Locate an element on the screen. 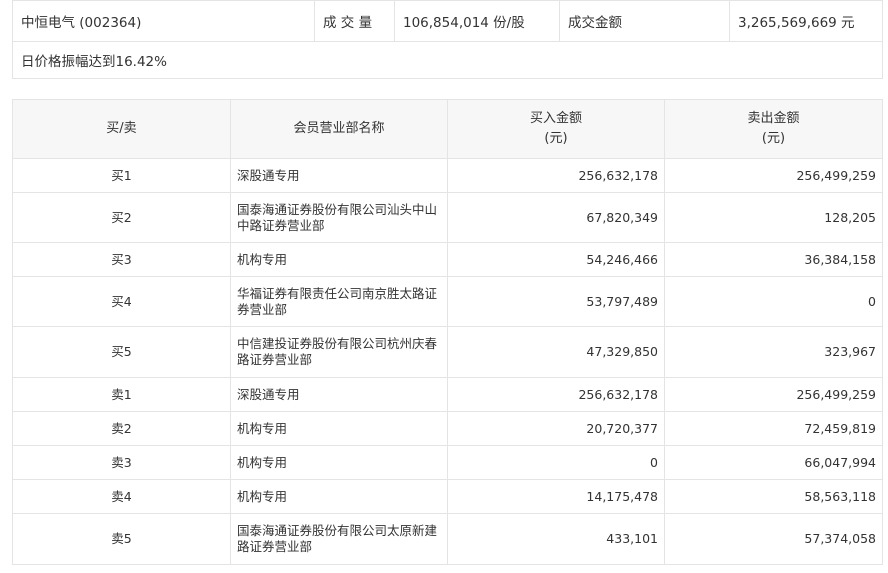  summary-note-row: 日价格振幅达到16.42% is located at coordinates (447, 60).